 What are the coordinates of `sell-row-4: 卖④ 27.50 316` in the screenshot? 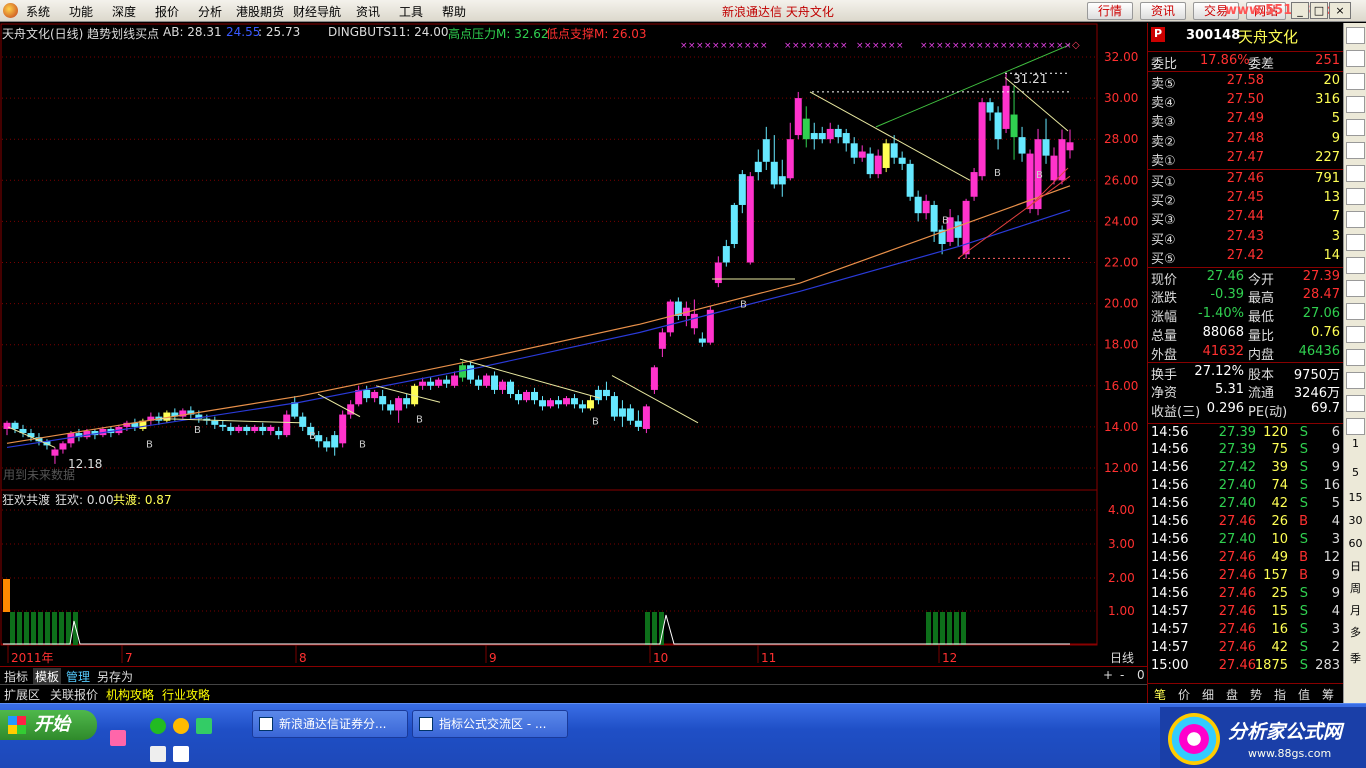 It's located at (1246, 101).